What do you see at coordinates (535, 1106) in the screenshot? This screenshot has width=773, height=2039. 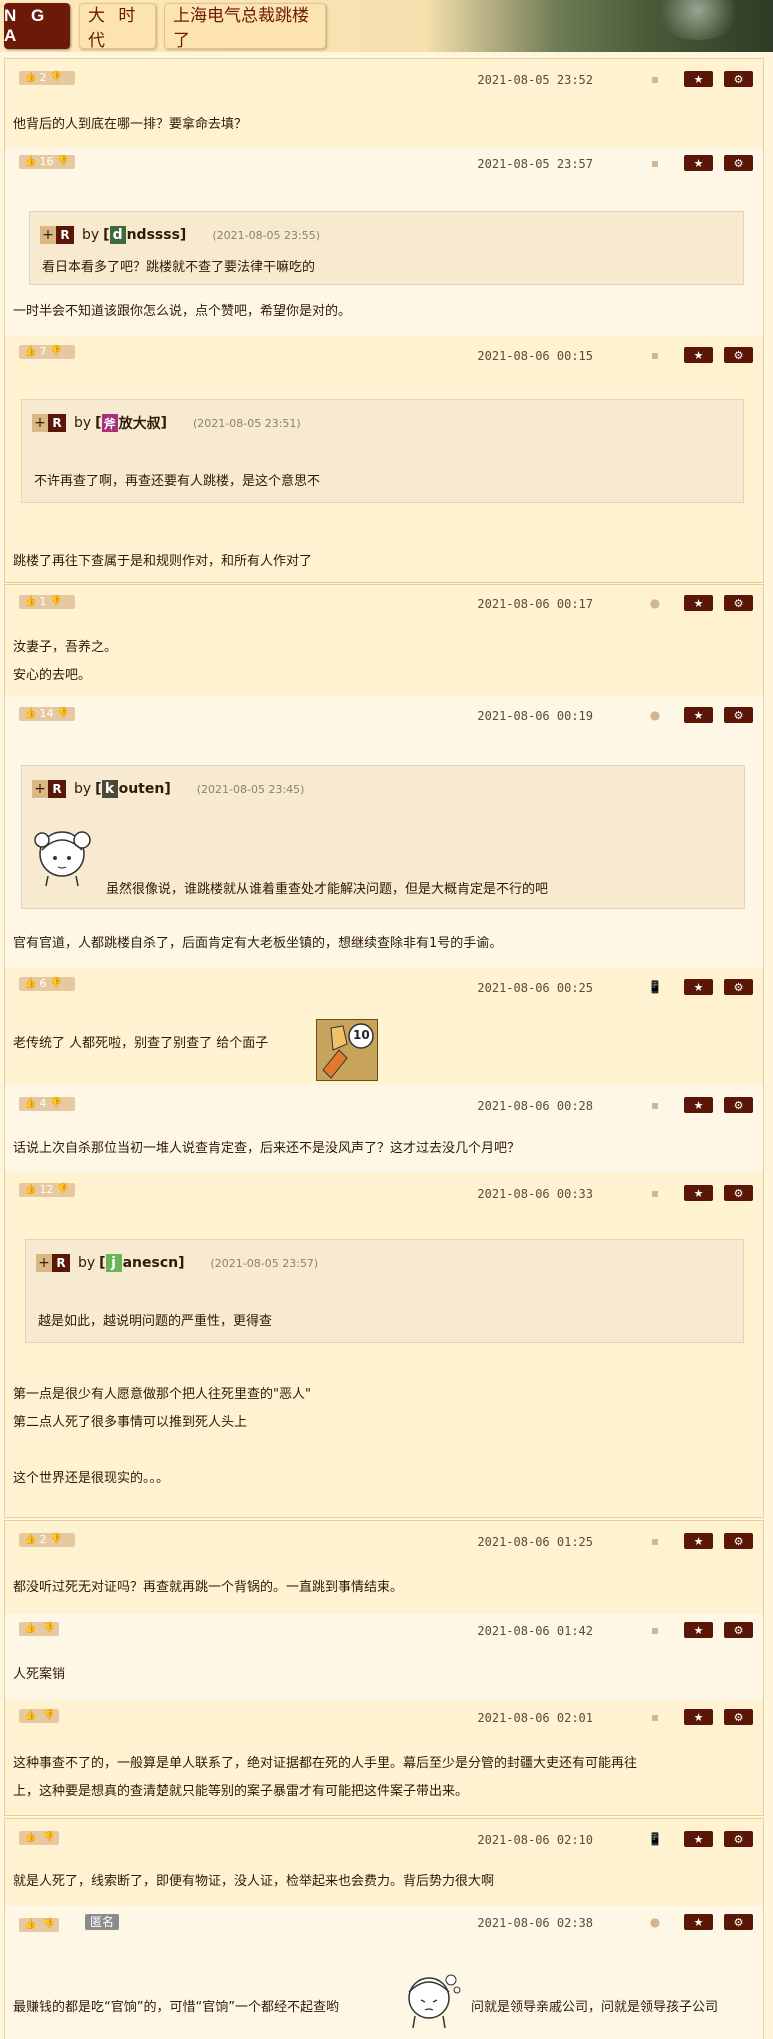 I see `post-time: 2021-08-06 00:28` at bounding box center [535, 1106].